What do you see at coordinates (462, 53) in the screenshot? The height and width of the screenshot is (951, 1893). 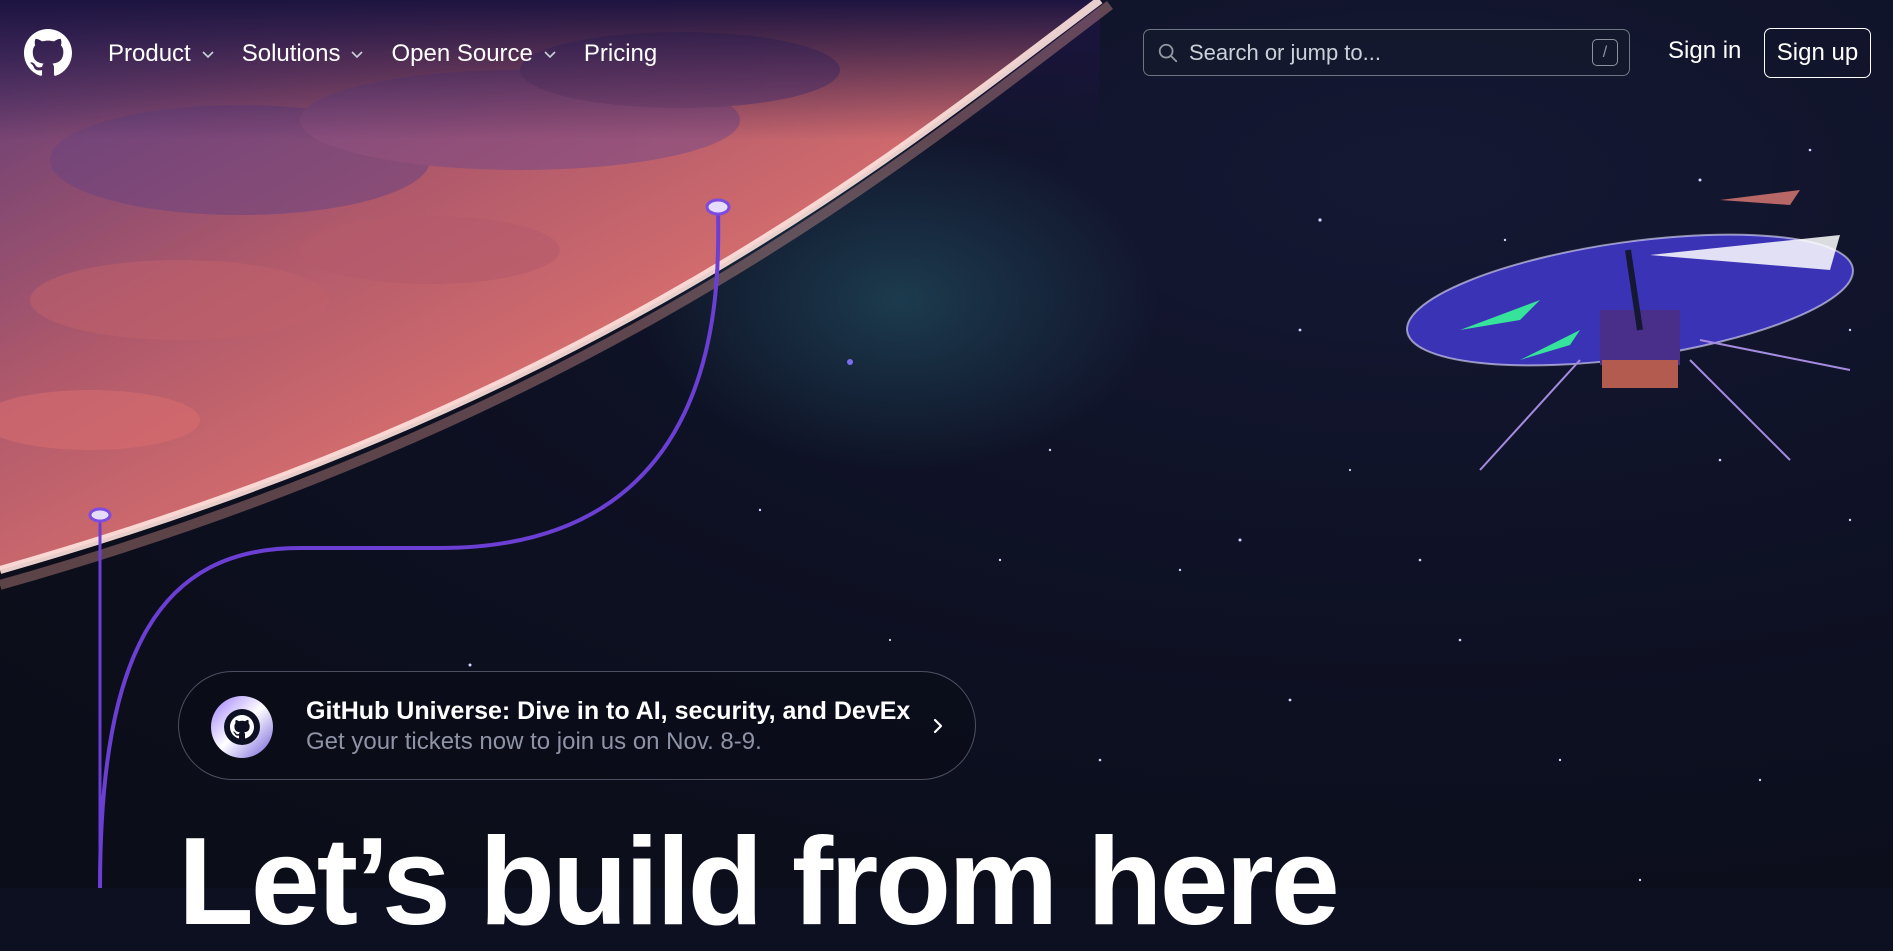 I see `nav-open-source-label: Open Source` at bounding box center [462, 53].